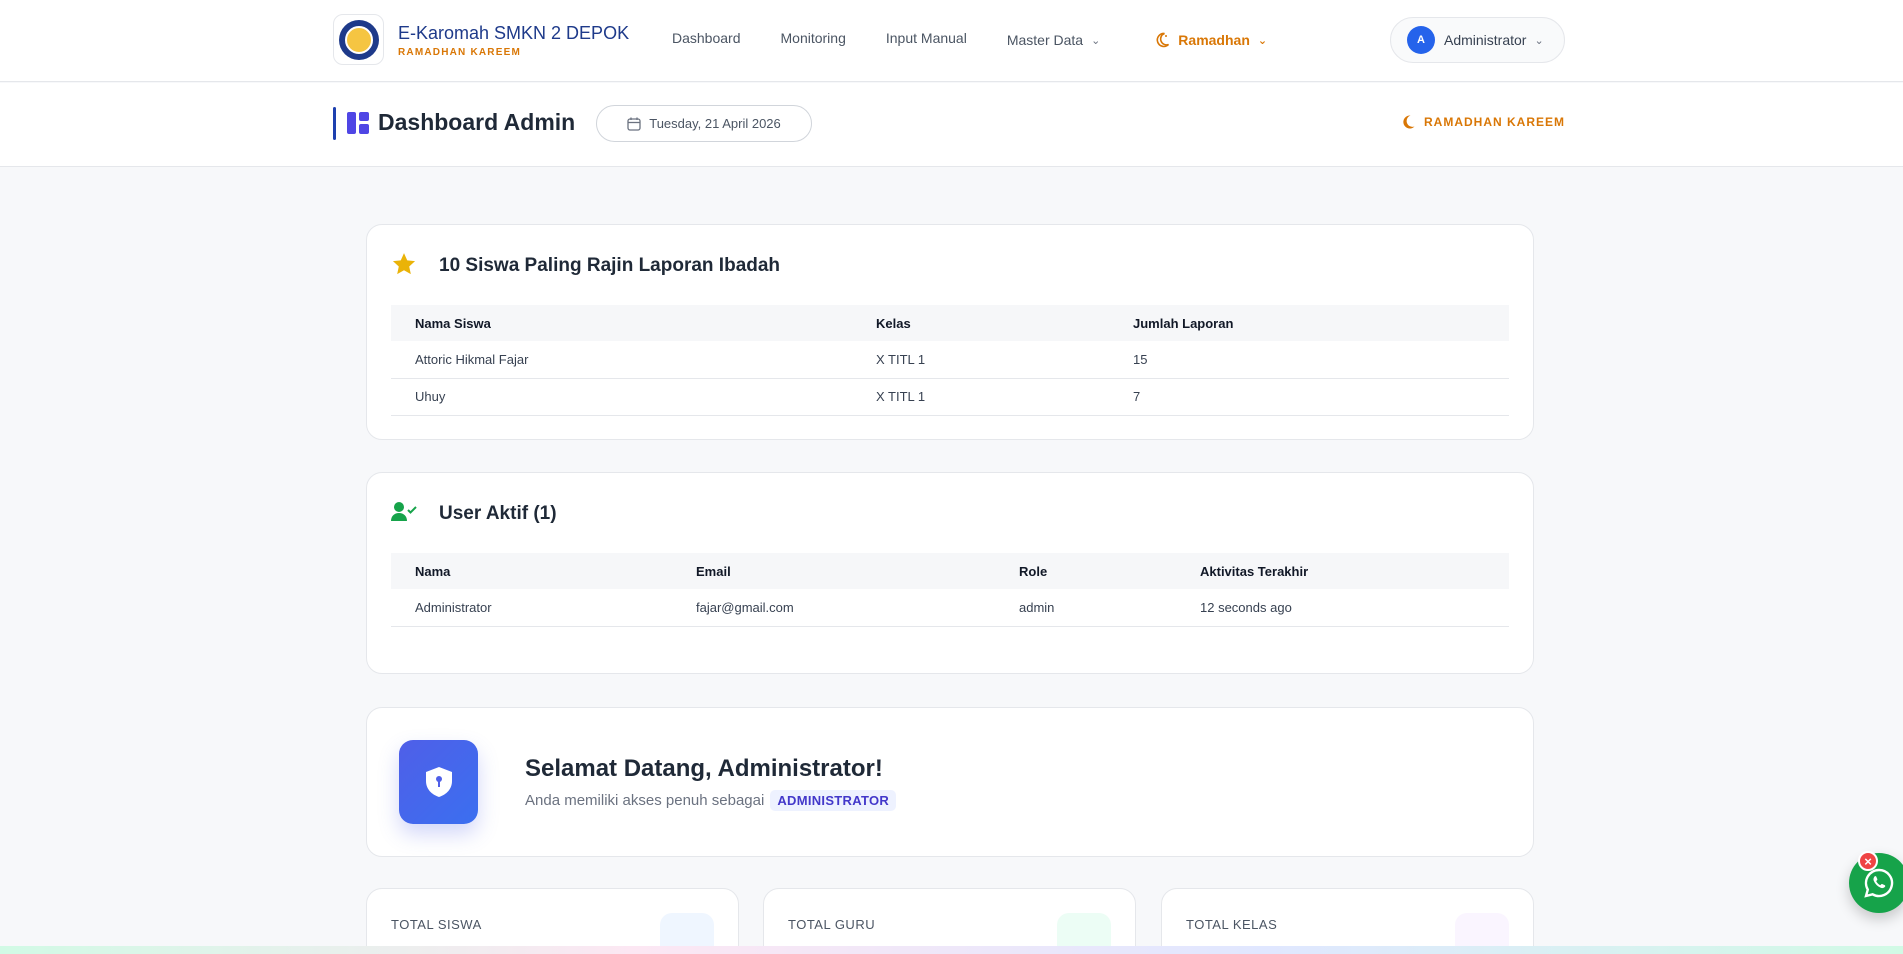 The height and width of the screenshot is (954, 1903). What do you see at coordinates (1045, 40) in the screenshot?
I see `nav-master-data-label: Master Data` at bounding box center [1045, 40].